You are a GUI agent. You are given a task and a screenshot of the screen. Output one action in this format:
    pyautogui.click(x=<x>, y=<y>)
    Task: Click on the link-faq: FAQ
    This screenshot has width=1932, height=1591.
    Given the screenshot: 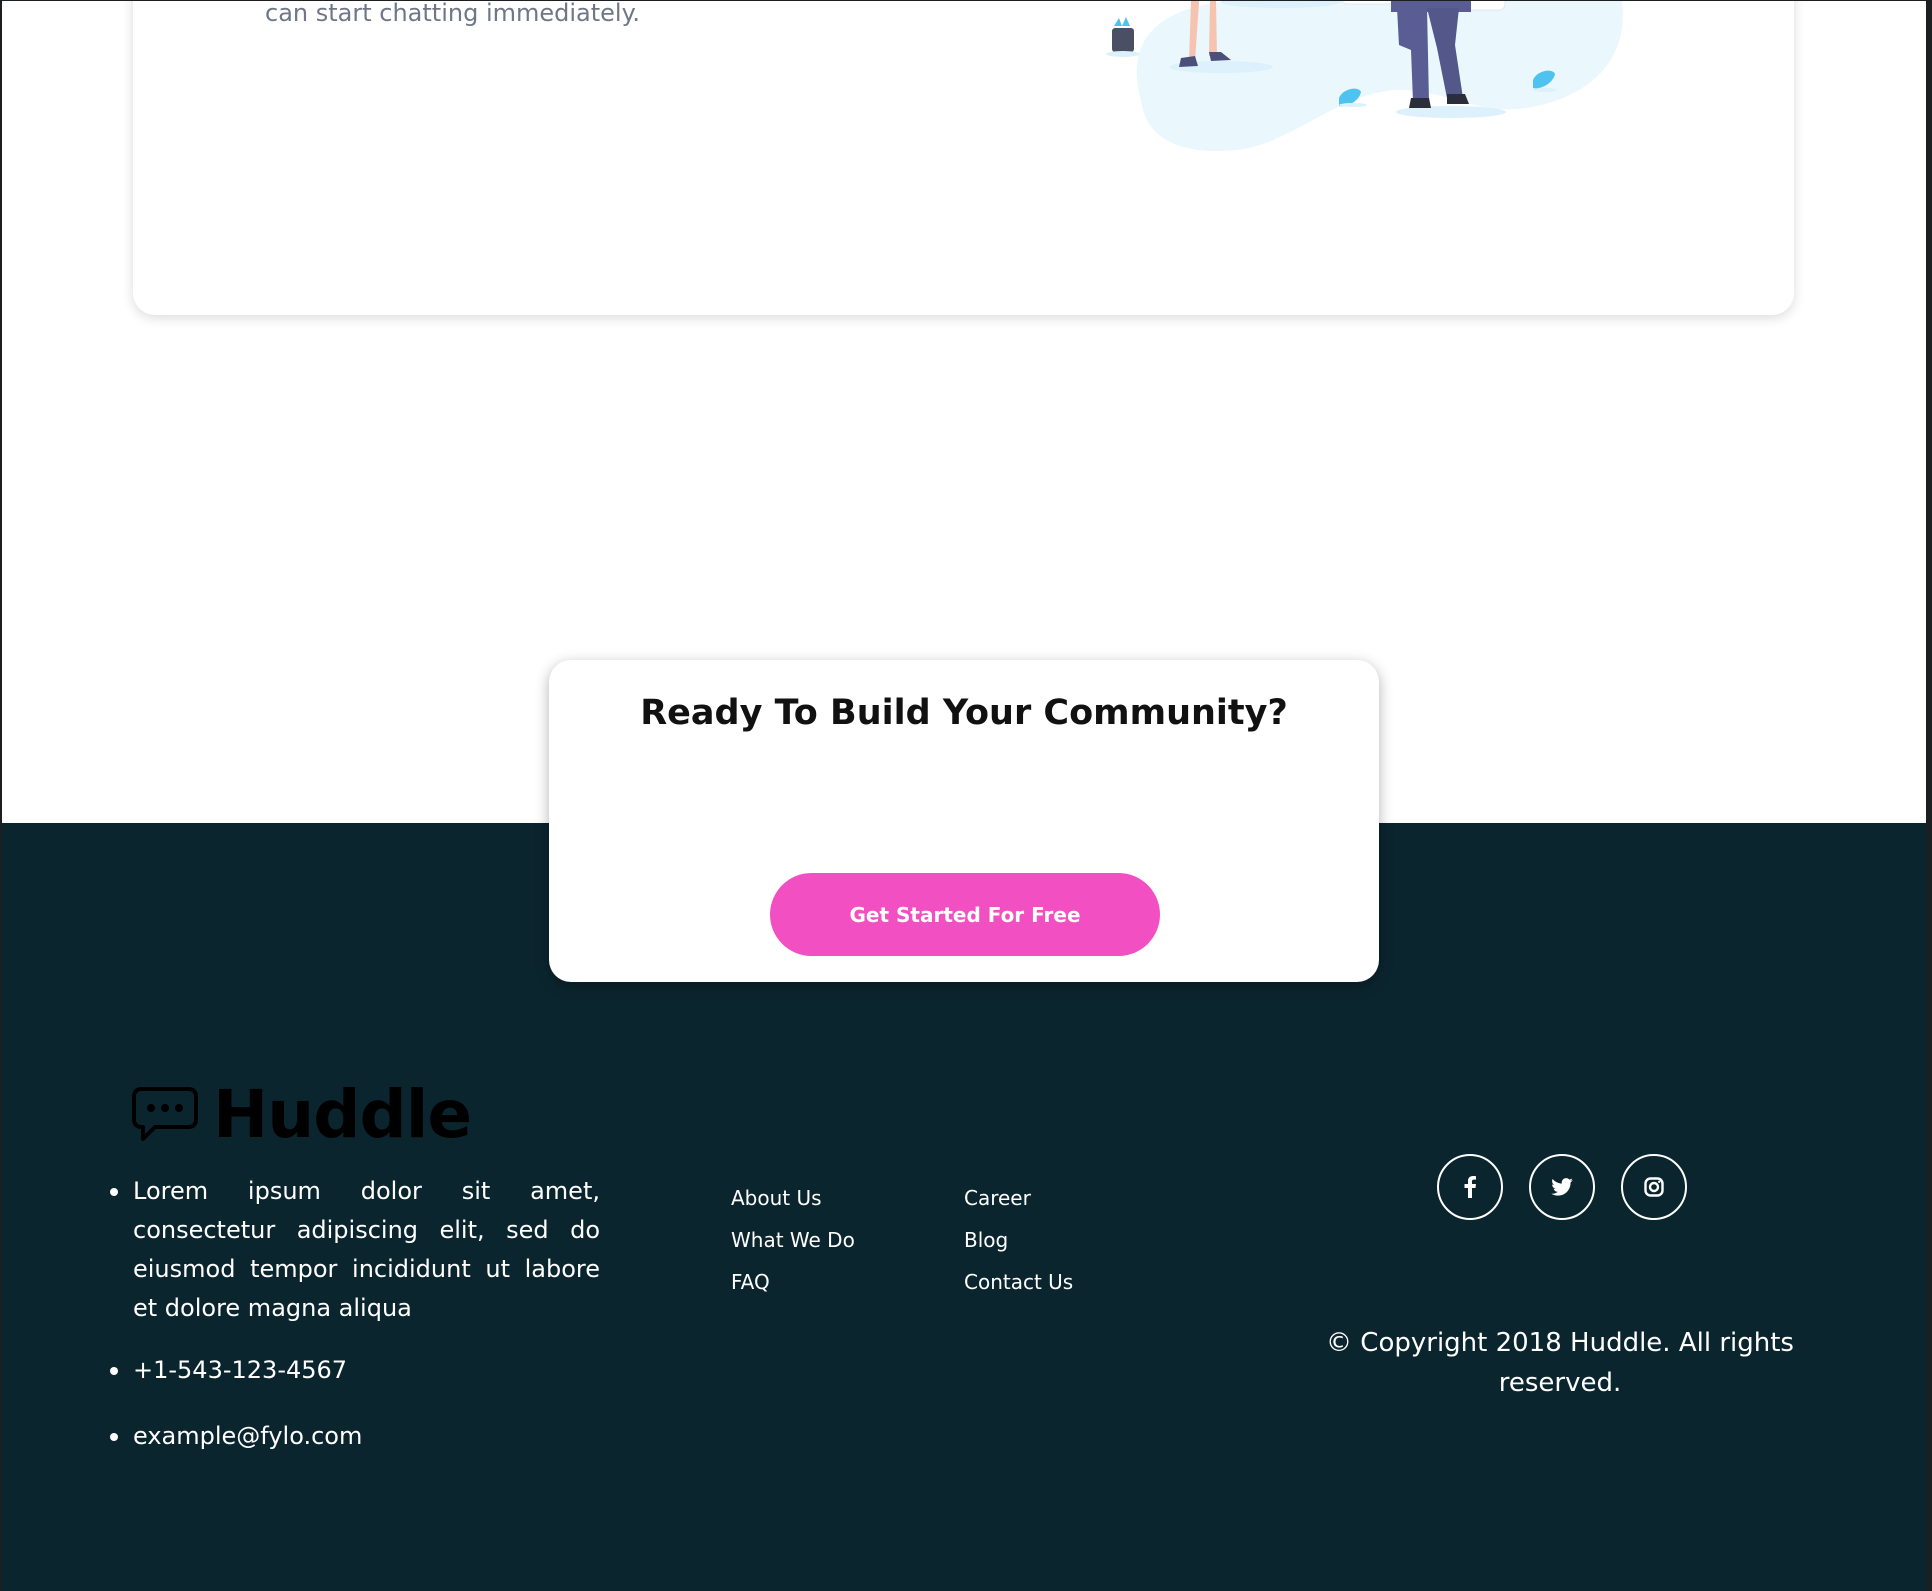 What is the action you would take?
    pyautogui.click(x=750, y=1282)
    